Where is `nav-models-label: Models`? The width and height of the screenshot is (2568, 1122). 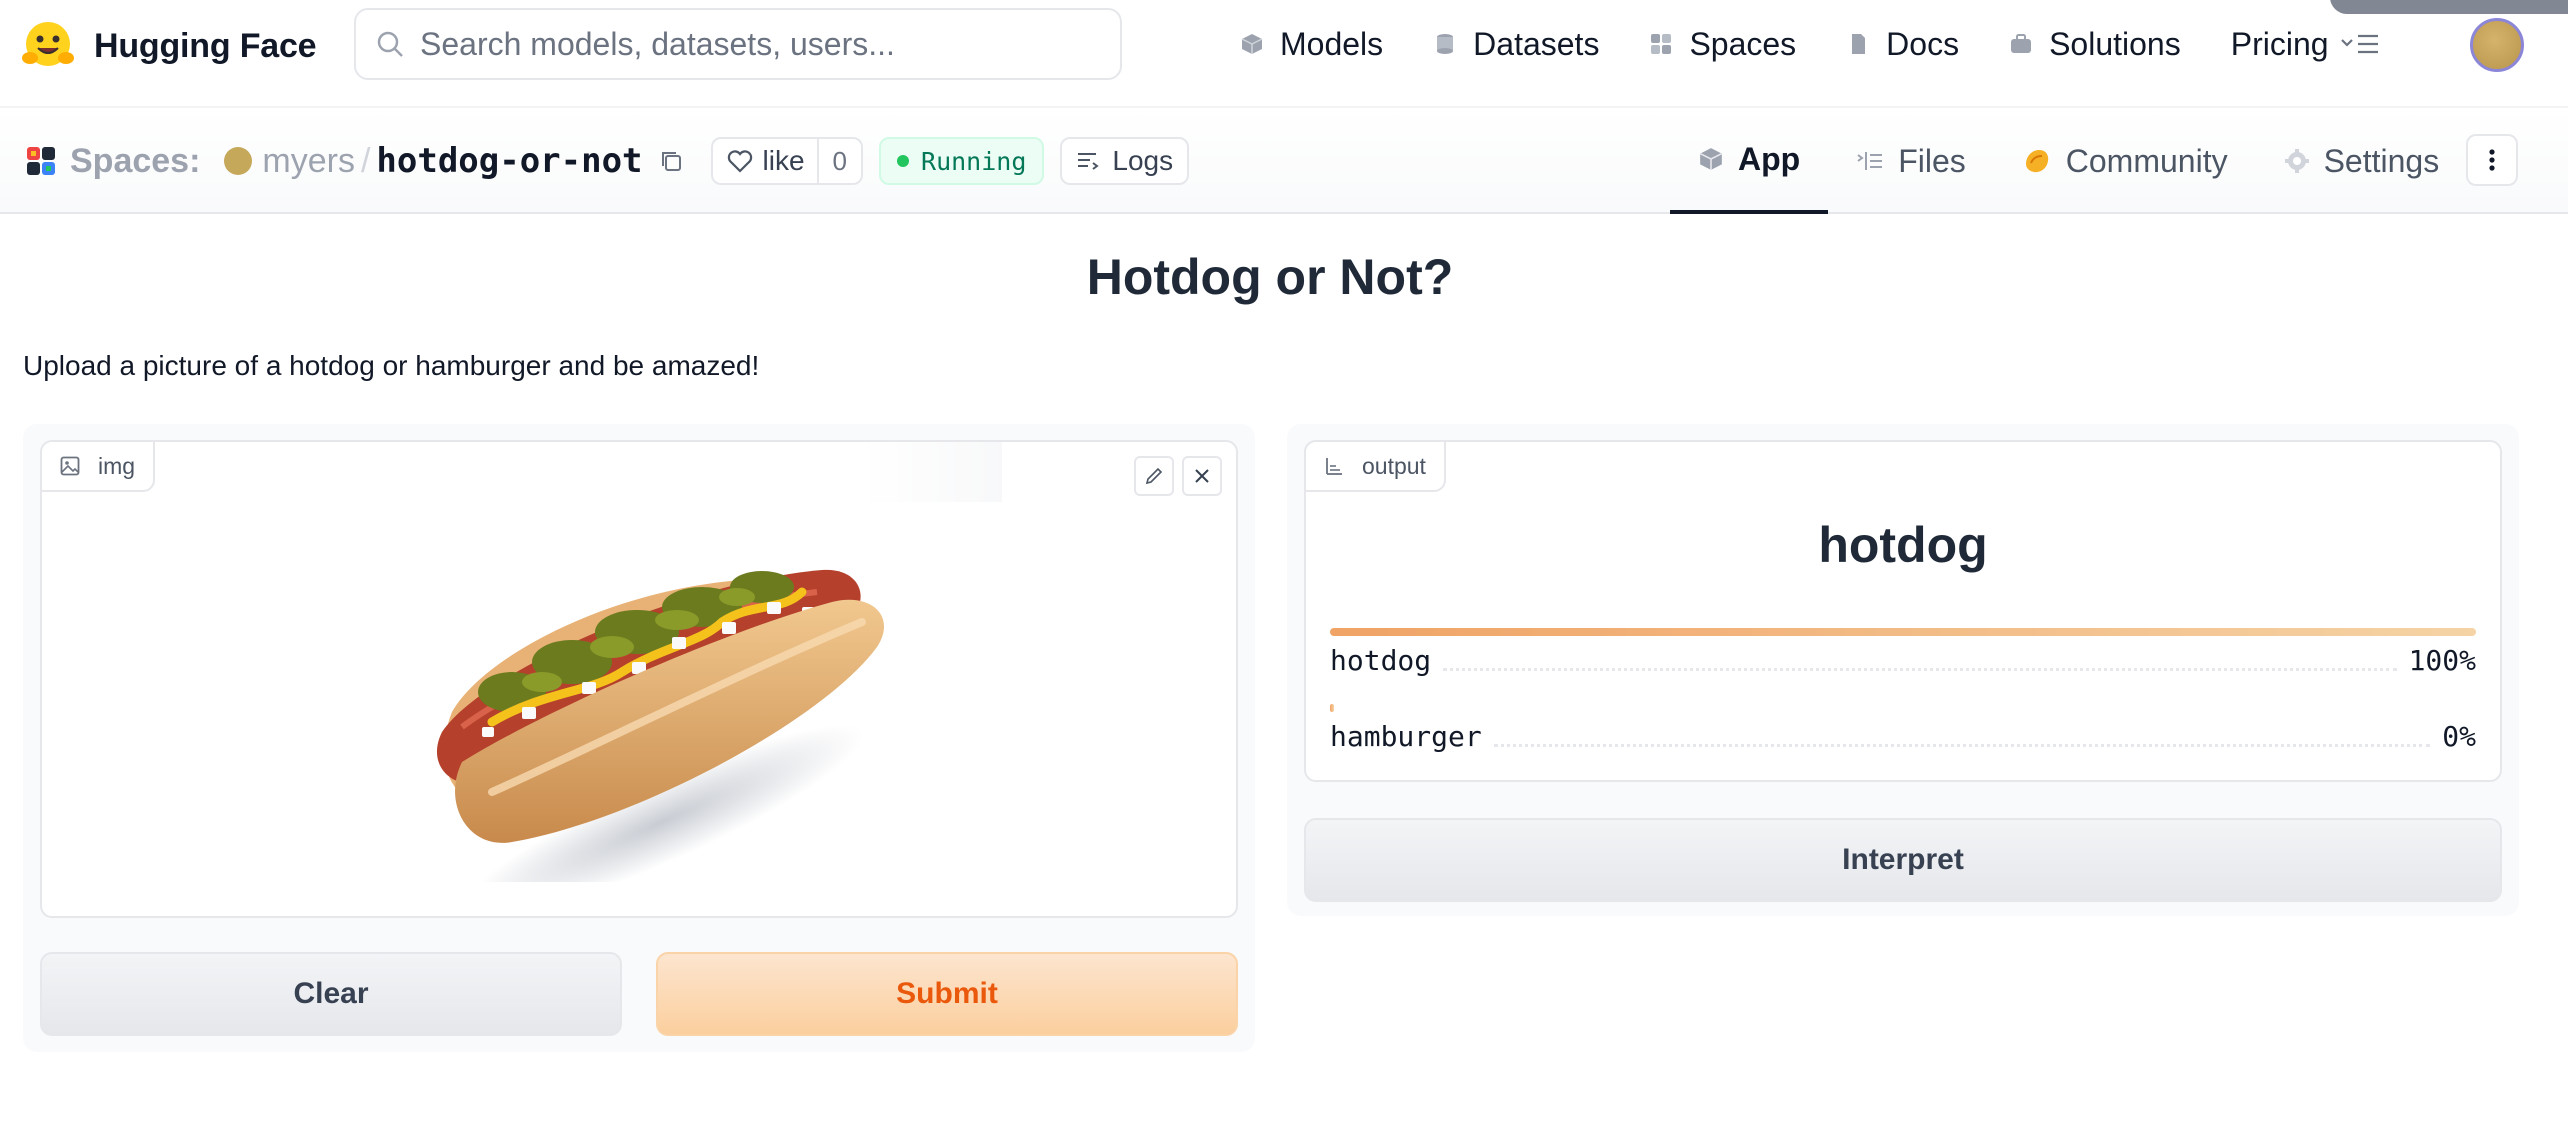 nav-models-label: Models is located at coordinates (1332, 43).